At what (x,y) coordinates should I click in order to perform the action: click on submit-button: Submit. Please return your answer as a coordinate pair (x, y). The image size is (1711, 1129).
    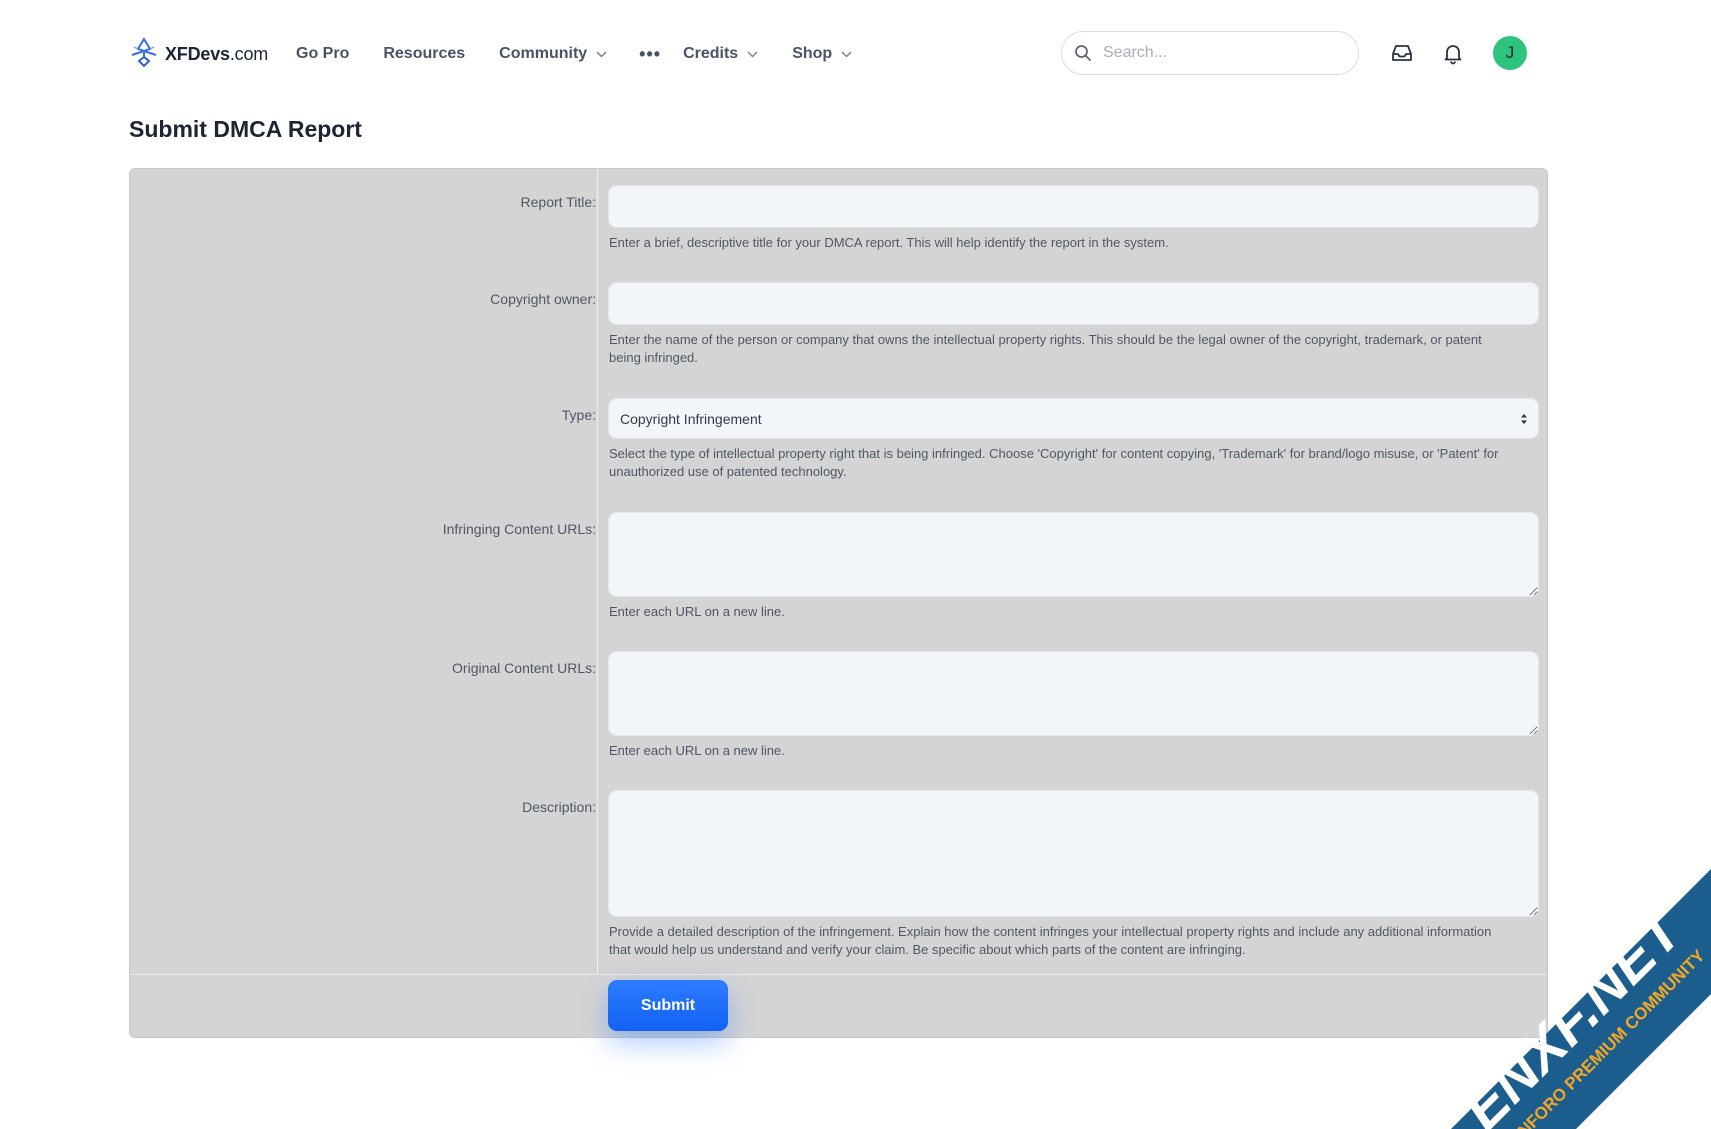
    Looking at the image, I should click on (668, 1005).